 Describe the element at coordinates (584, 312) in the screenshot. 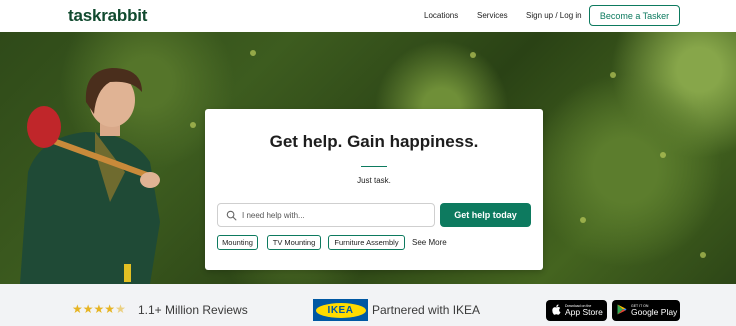

I see `app-store-text: App Store` at that location.